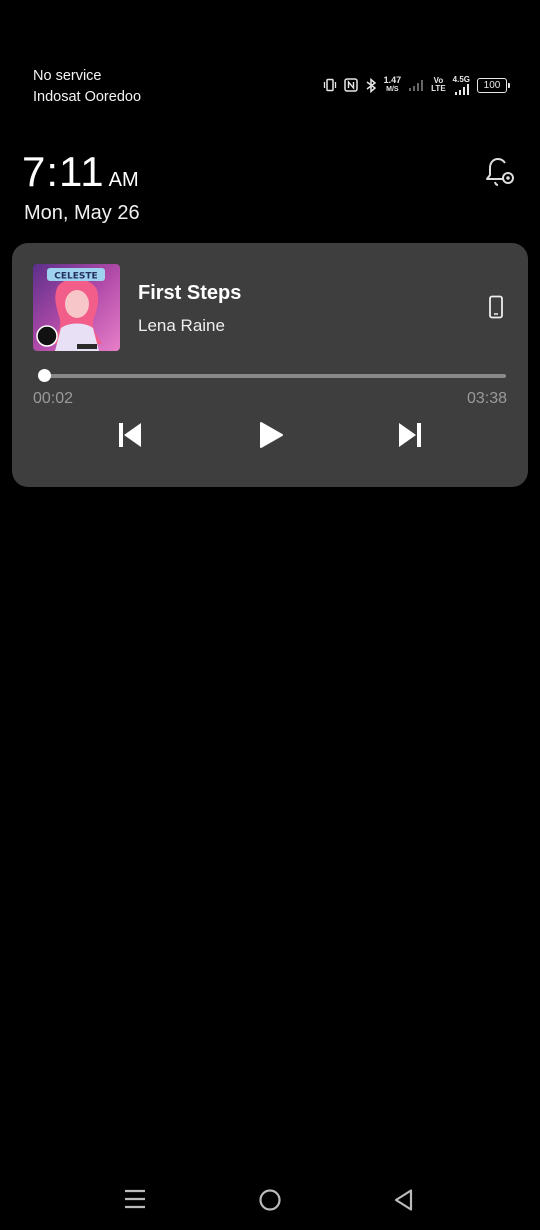 The image size is (540, 1230). Describe the element at coordinates (181, 325) in the screenshot. I see `song-artist: Lena Raine` at that location.